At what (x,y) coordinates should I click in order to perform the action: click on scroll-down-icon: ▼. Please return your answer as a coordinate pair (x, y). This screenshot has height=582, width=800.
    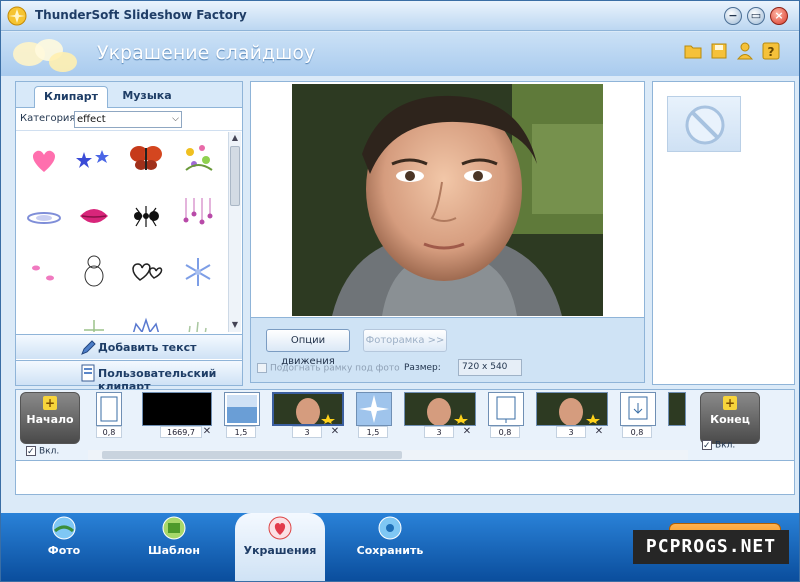
    Looking at the image, I should click on (235, 325).